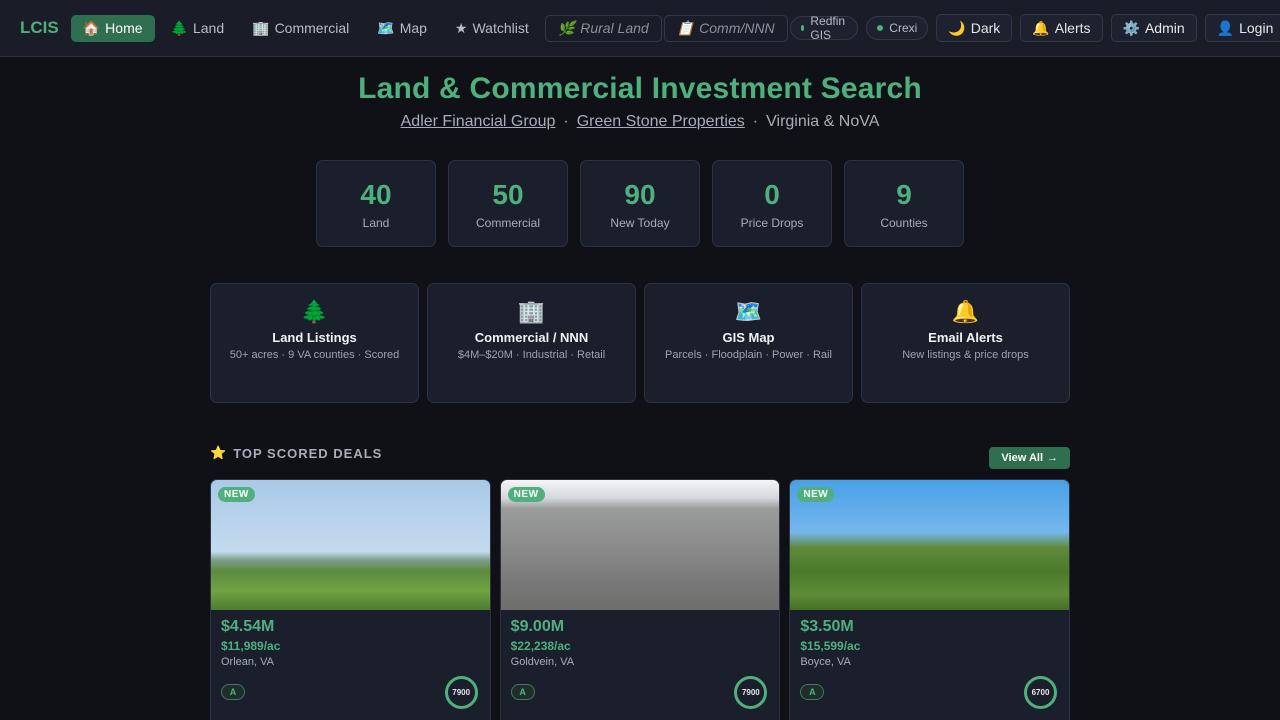 This screenshot has width=1280, height=720. I want to click on nav-commercial: 🏢 Commercial, so click(300, 28).